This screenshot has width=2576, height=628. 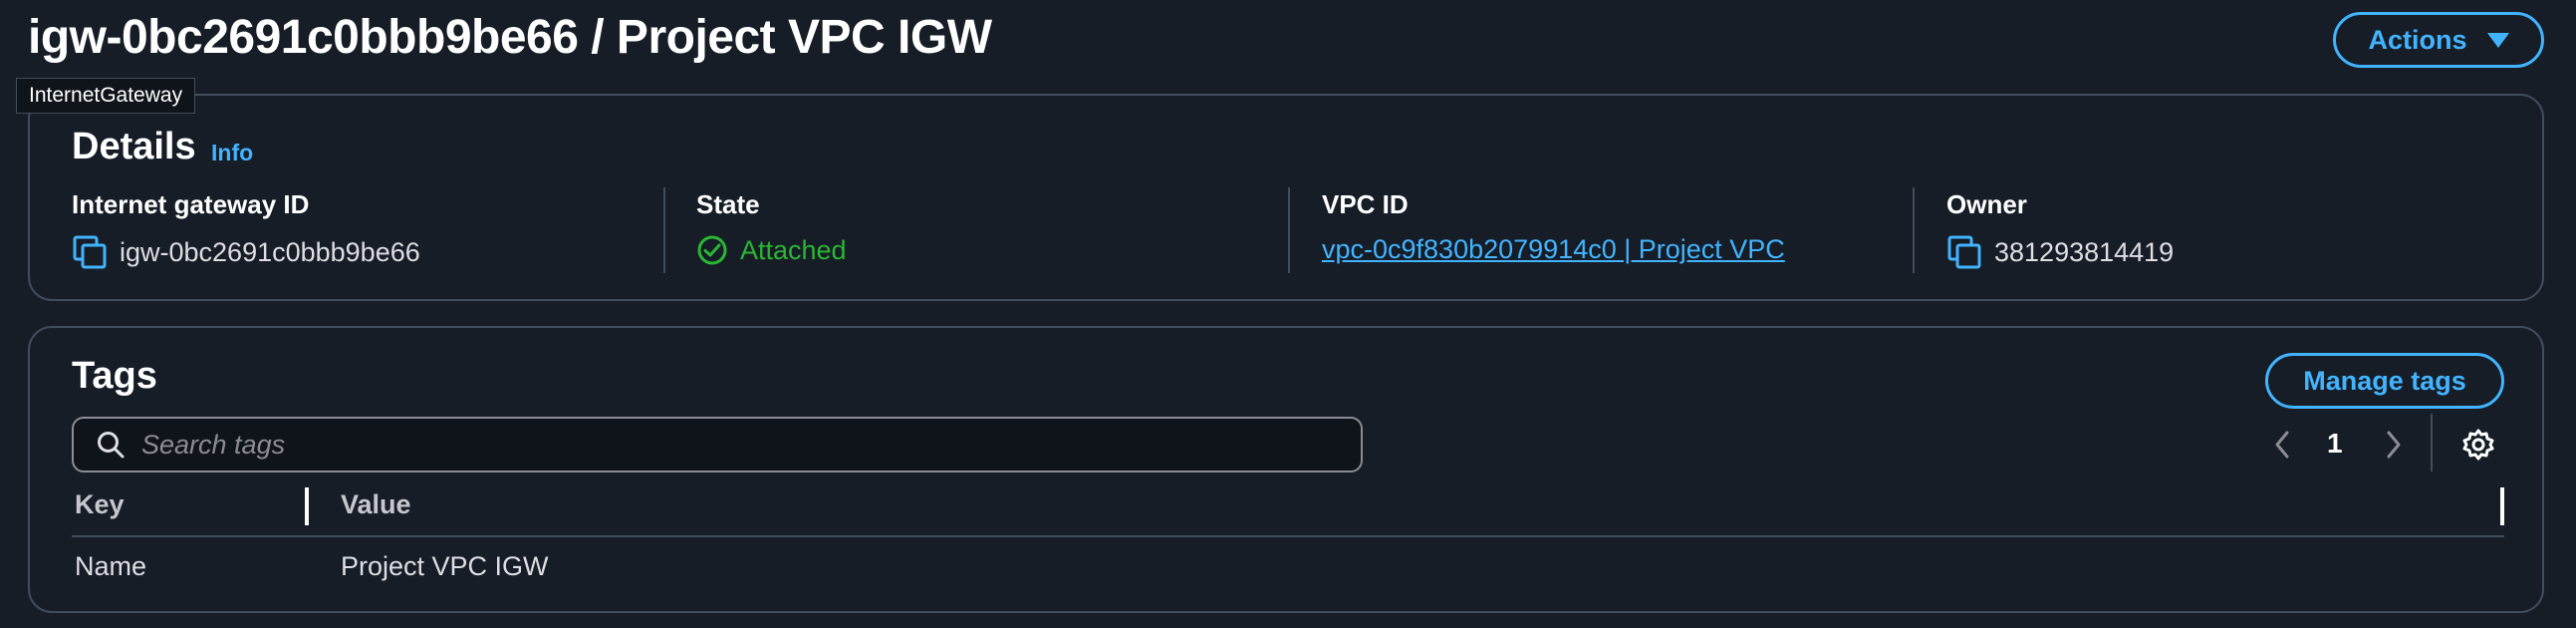 I want to click on state-value: Attached, so click(x=793, y=250).